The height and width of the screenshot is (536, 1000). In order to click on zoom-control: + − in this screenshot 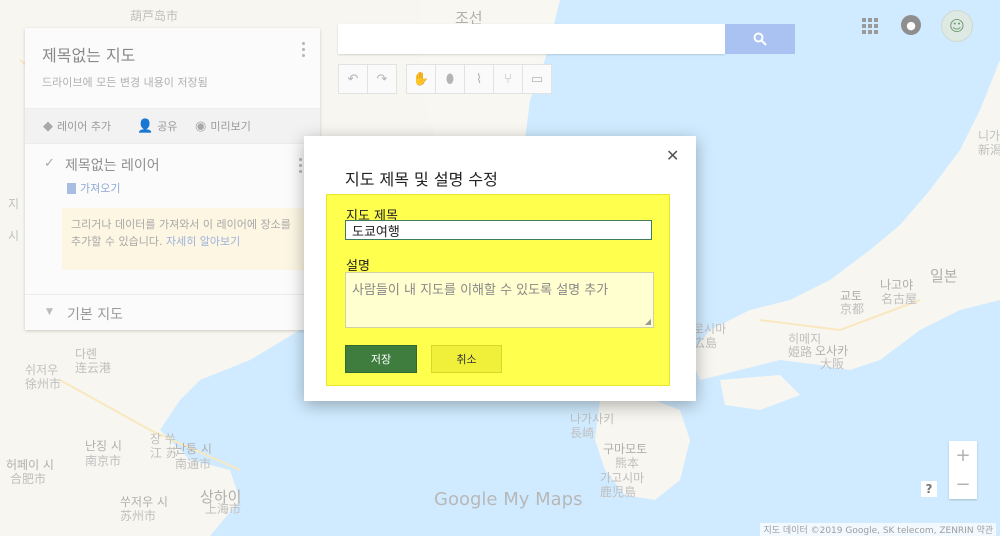, I will do `click(963, 470)`.